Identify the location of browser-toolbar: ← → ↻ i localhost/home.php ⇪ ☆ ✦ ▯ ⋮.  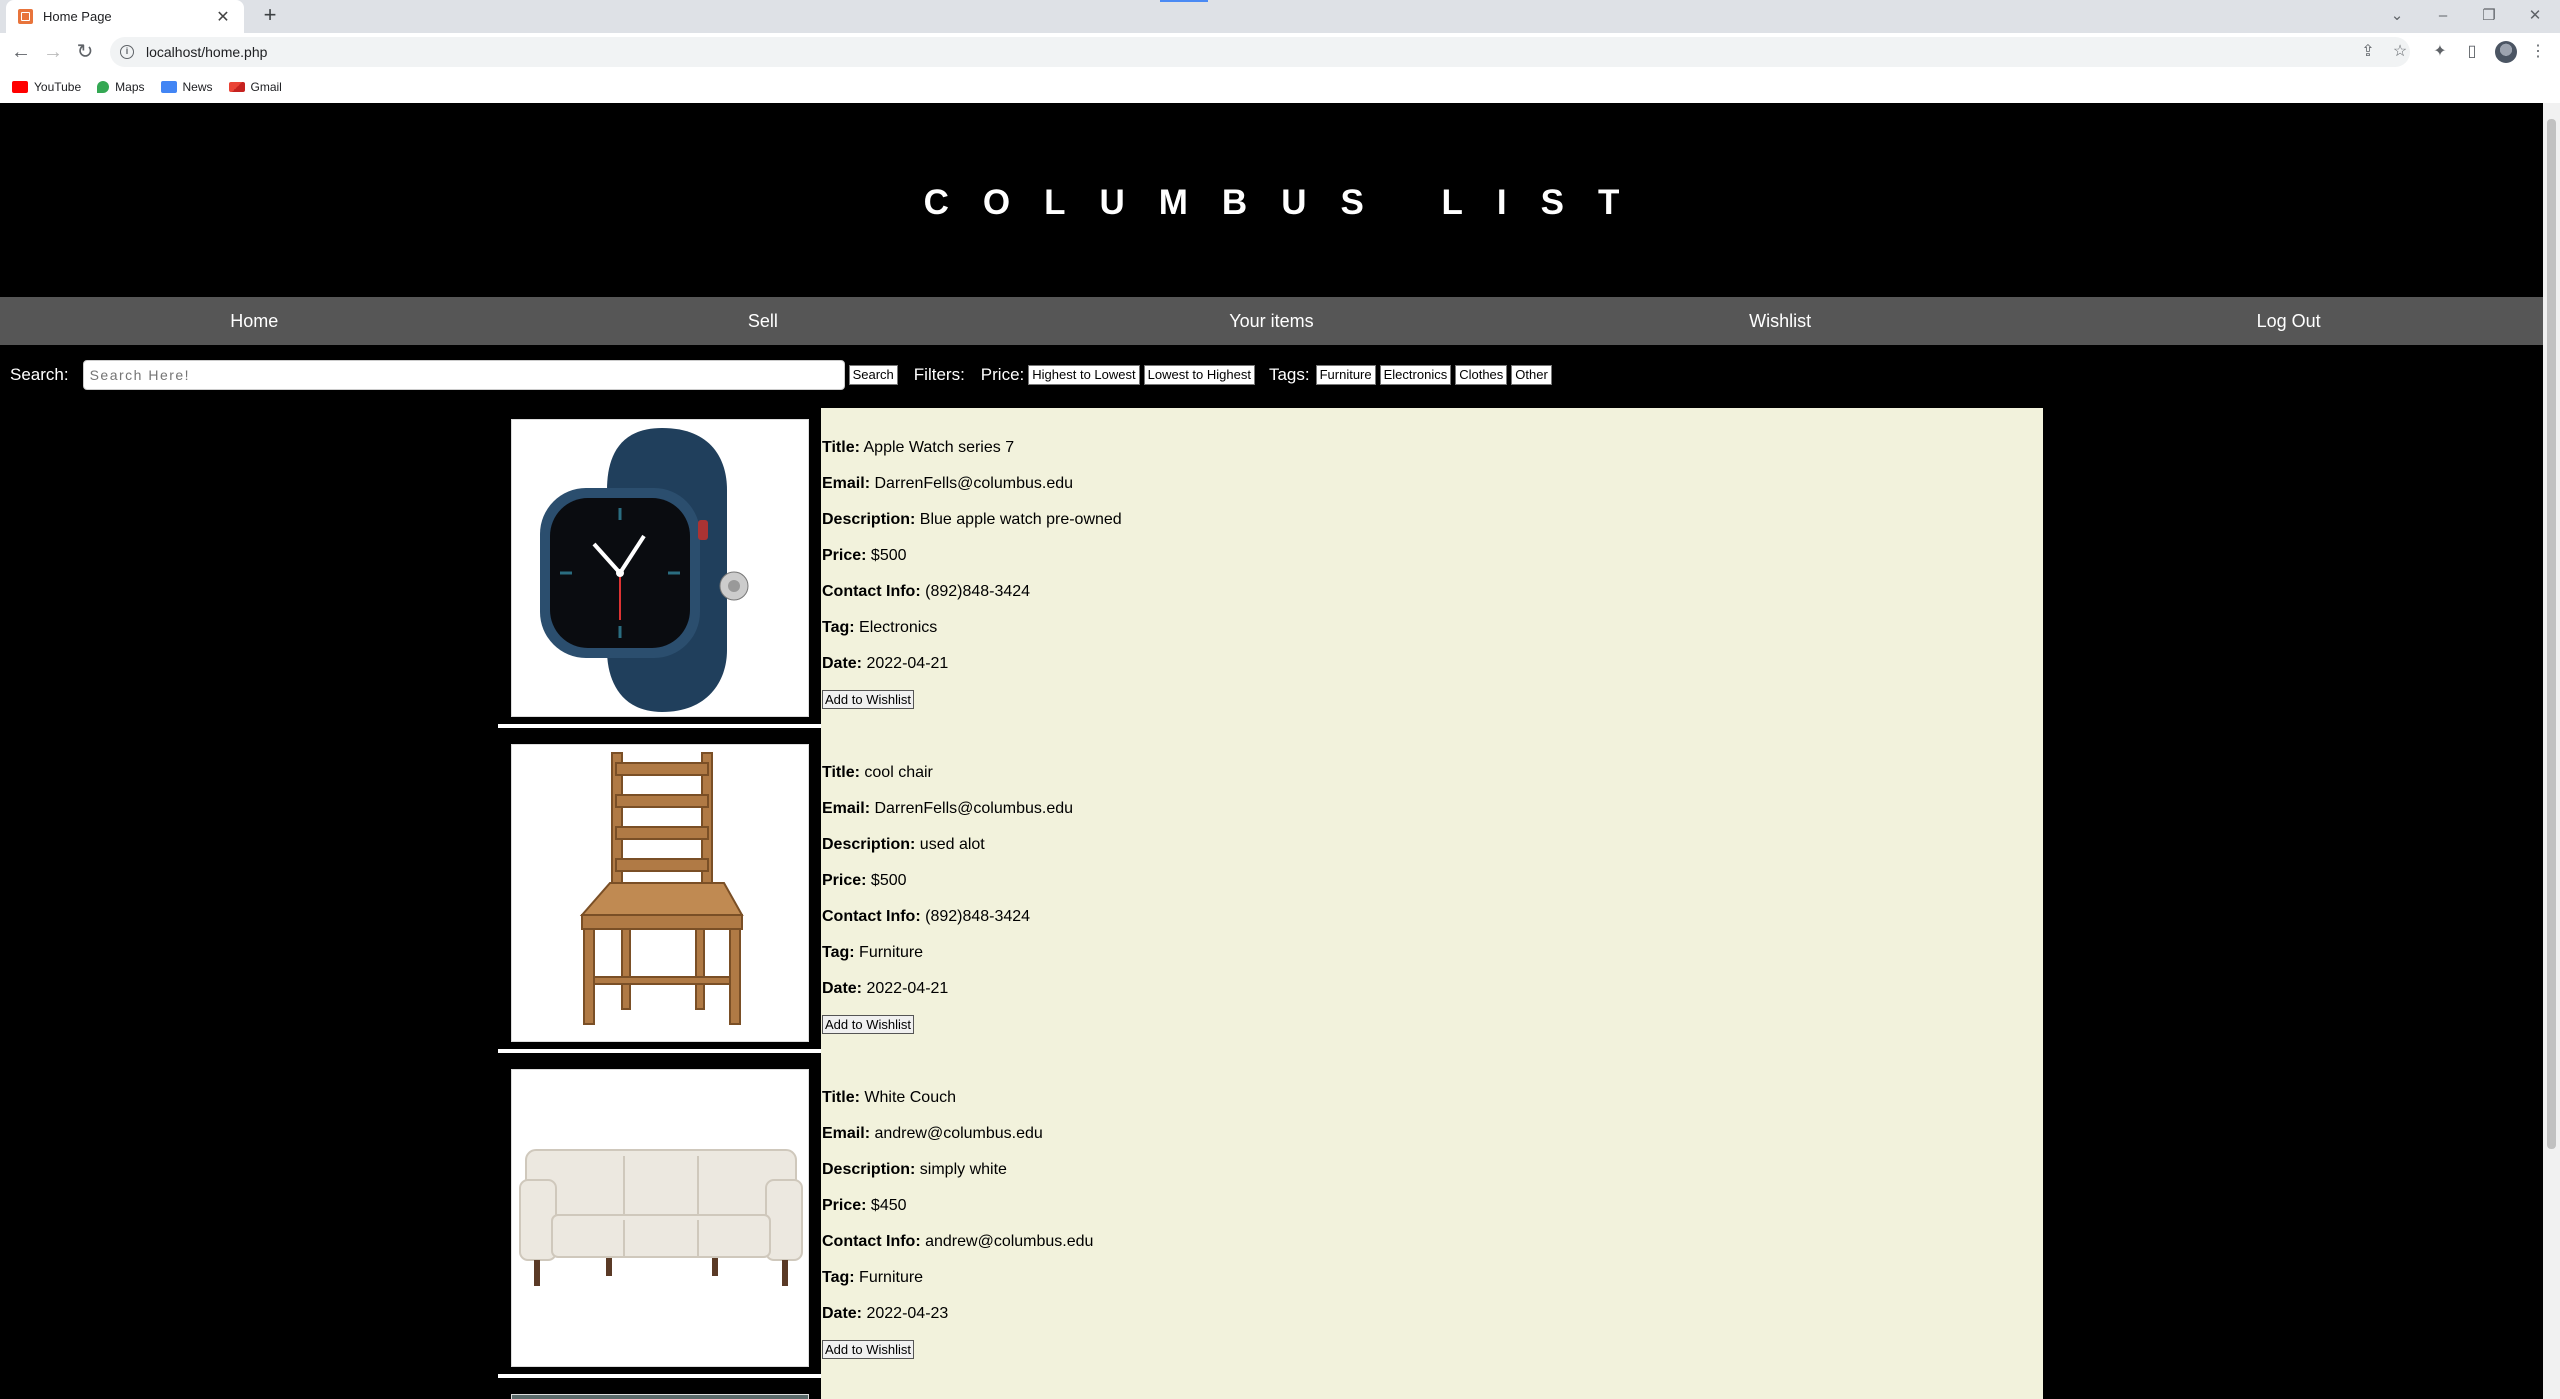
(1280, 52).